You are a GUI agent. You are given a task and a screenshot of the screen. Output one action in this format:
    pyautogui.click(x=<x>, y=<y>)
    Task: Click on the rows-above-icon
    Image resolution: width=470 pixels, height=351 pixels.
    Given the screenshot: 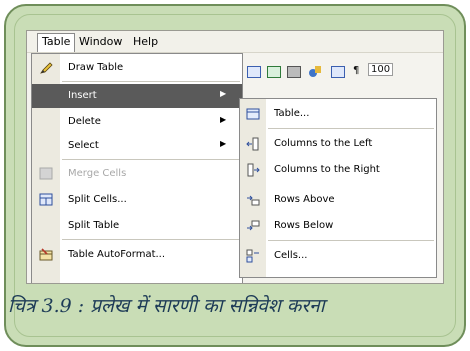 What is the action you would take?
    pyautogui.click(x=253, y=200)
    